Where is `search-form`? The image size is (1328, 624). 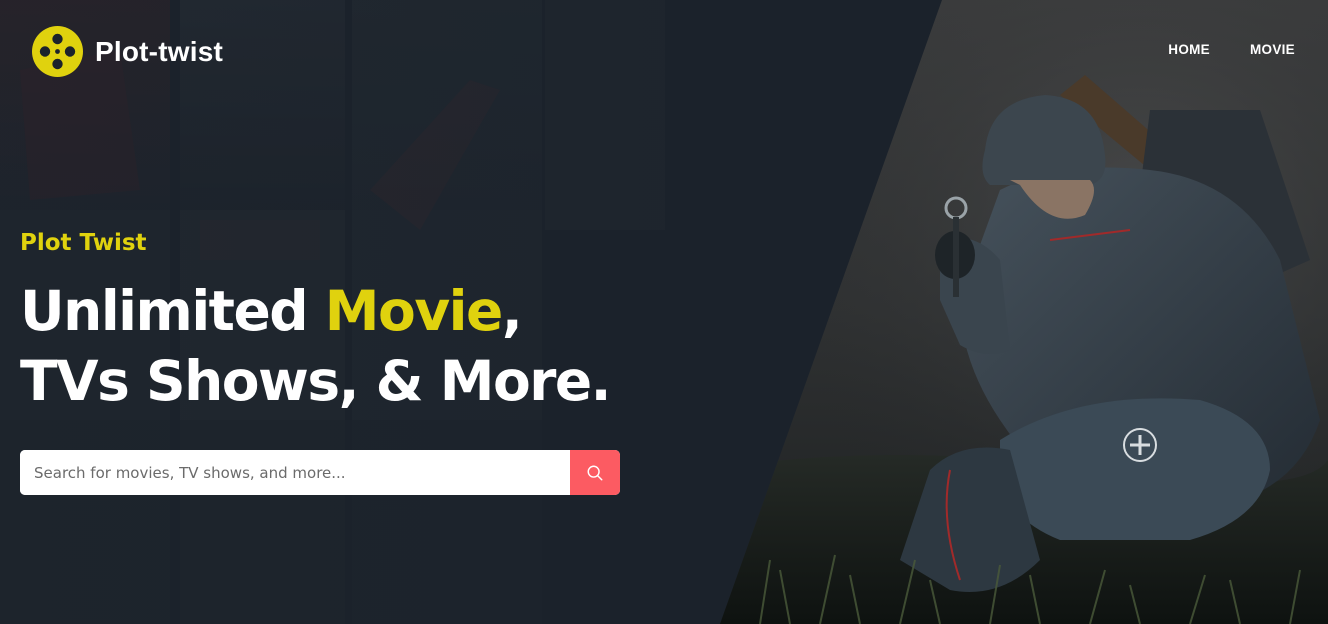
search-form is located at coordinates (320, 472).